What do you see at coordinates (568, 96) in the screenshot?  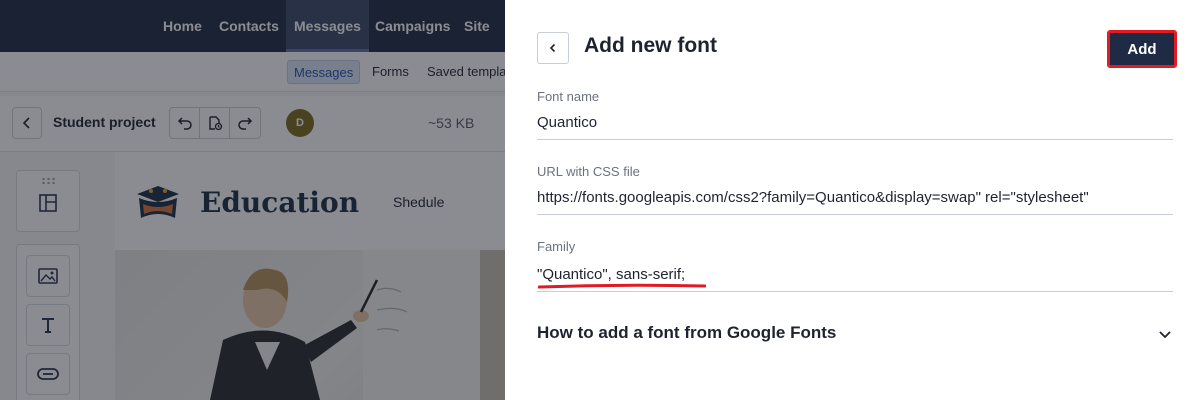 I see `font-name-label: Font name` at bounding box center [568, 96].